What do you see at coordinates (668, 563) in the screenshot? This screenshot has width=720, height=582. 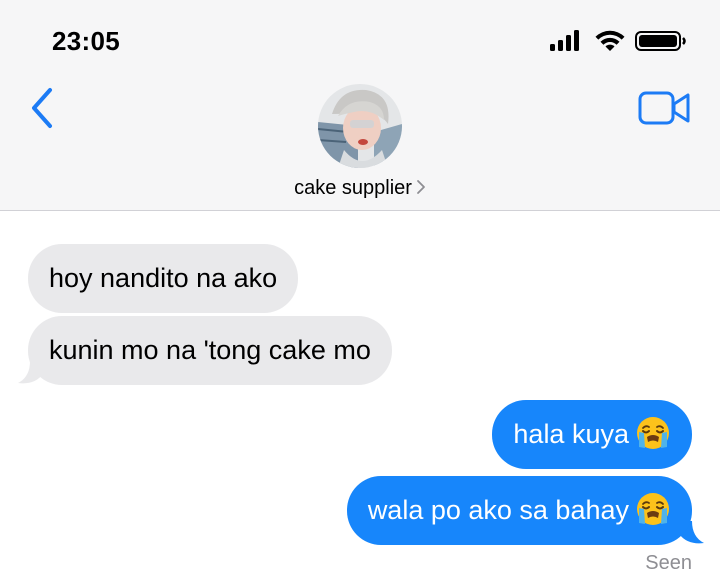 I see `read-receipt: Seen` at bounding box center [668, 563].